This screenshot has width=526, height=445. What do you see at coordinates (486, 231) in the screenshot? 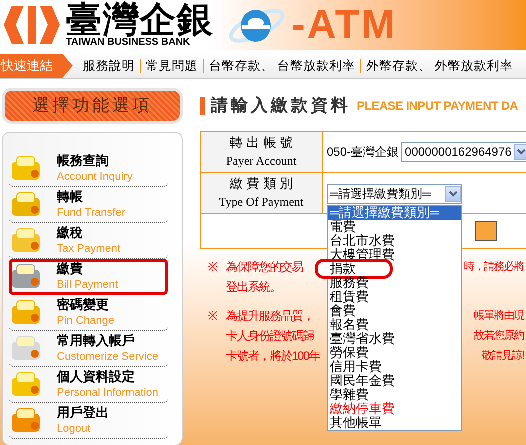
I see `submit-button` at bounding box center [486, 231].